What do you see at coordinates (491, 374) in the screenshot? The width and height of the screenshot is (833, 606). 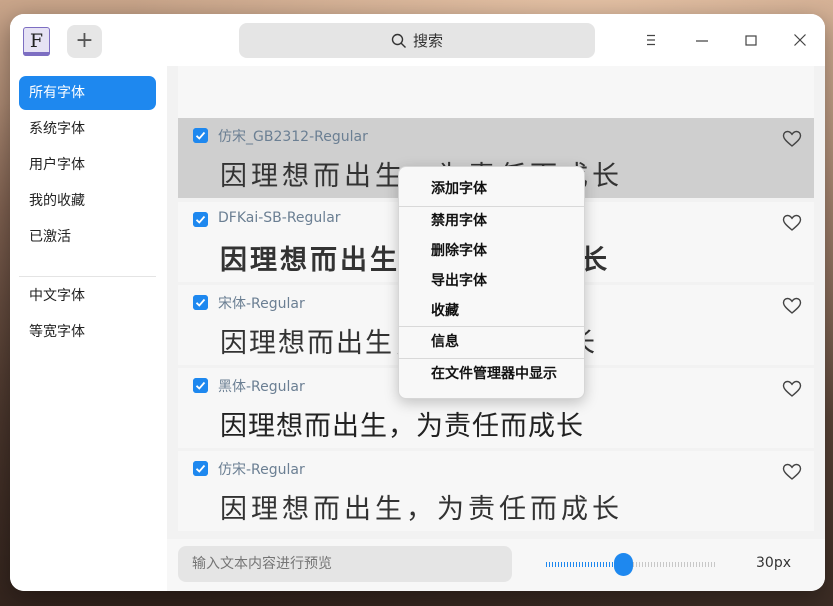 I see `menu-item-show-in-file-manager: 在文件管理器中显示` at bounding box center [491, 374].